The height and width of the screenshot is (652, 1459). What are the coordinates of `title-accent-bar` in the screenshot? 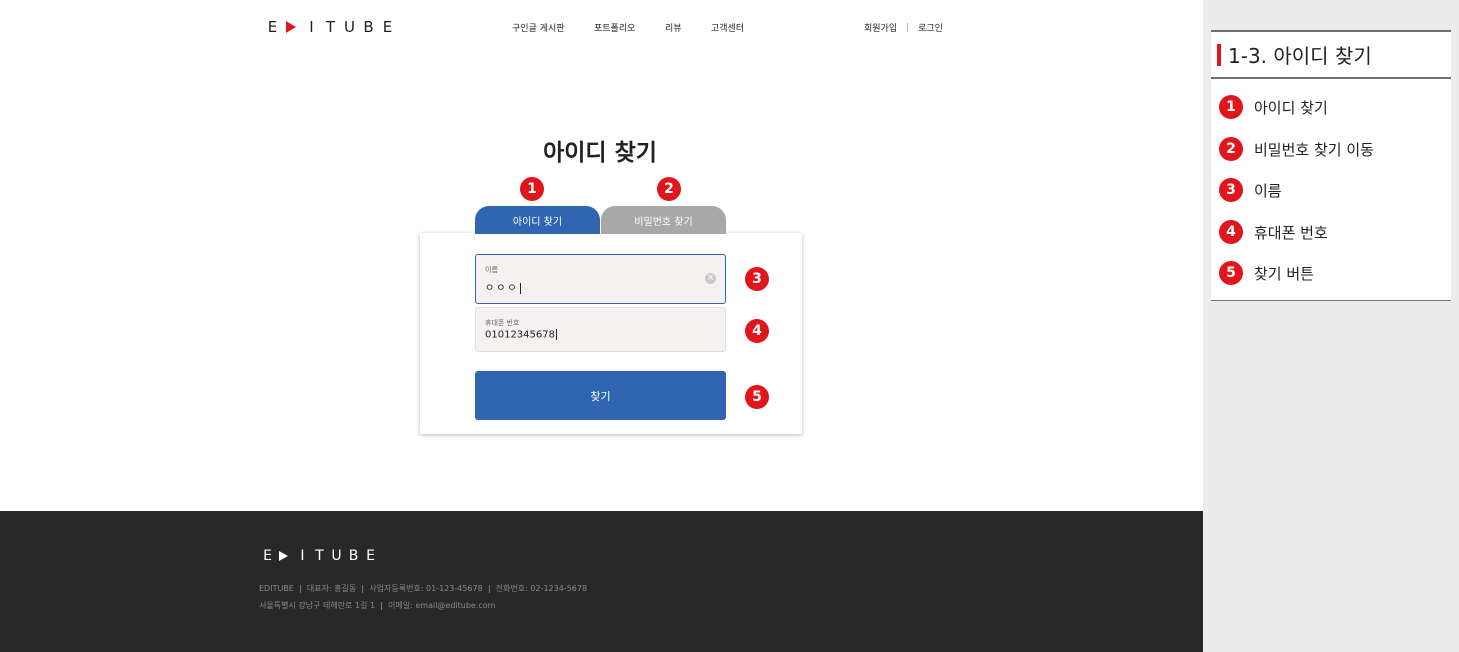 It's located at (1219, 54).